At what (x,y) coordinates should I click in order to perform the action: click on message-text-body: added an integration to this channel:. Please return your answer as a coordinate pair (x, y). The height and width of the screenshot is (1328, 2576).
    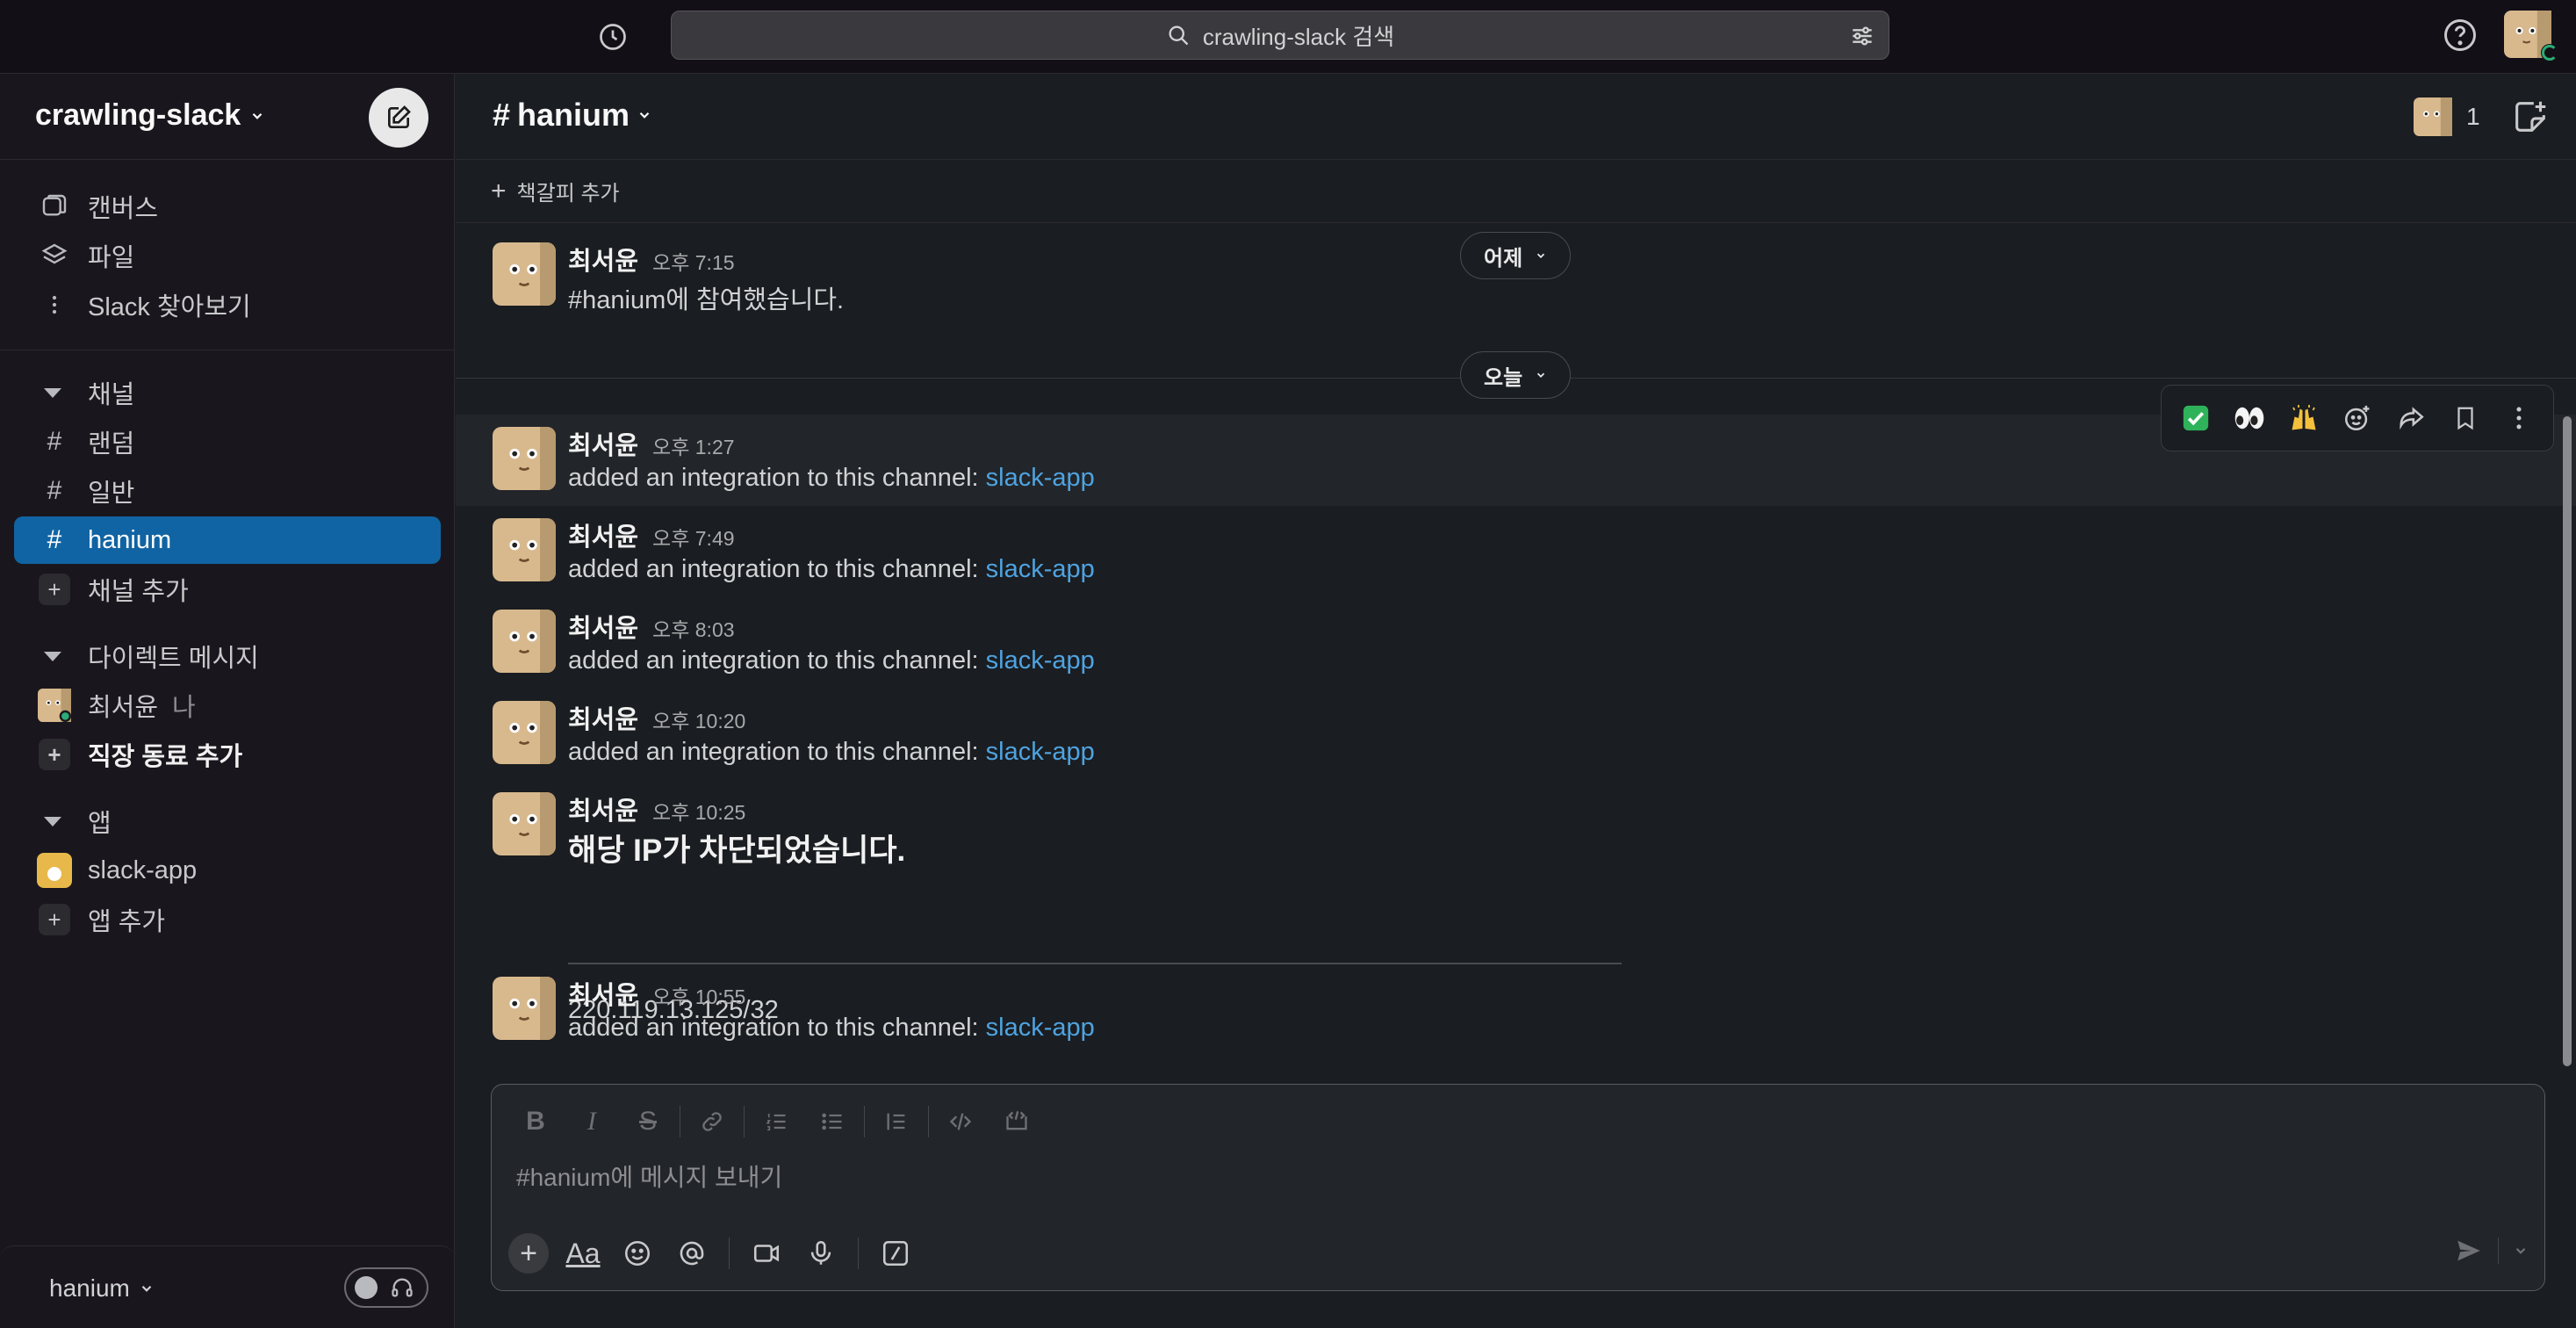
    Looking at the image, I should click on (777, 478).